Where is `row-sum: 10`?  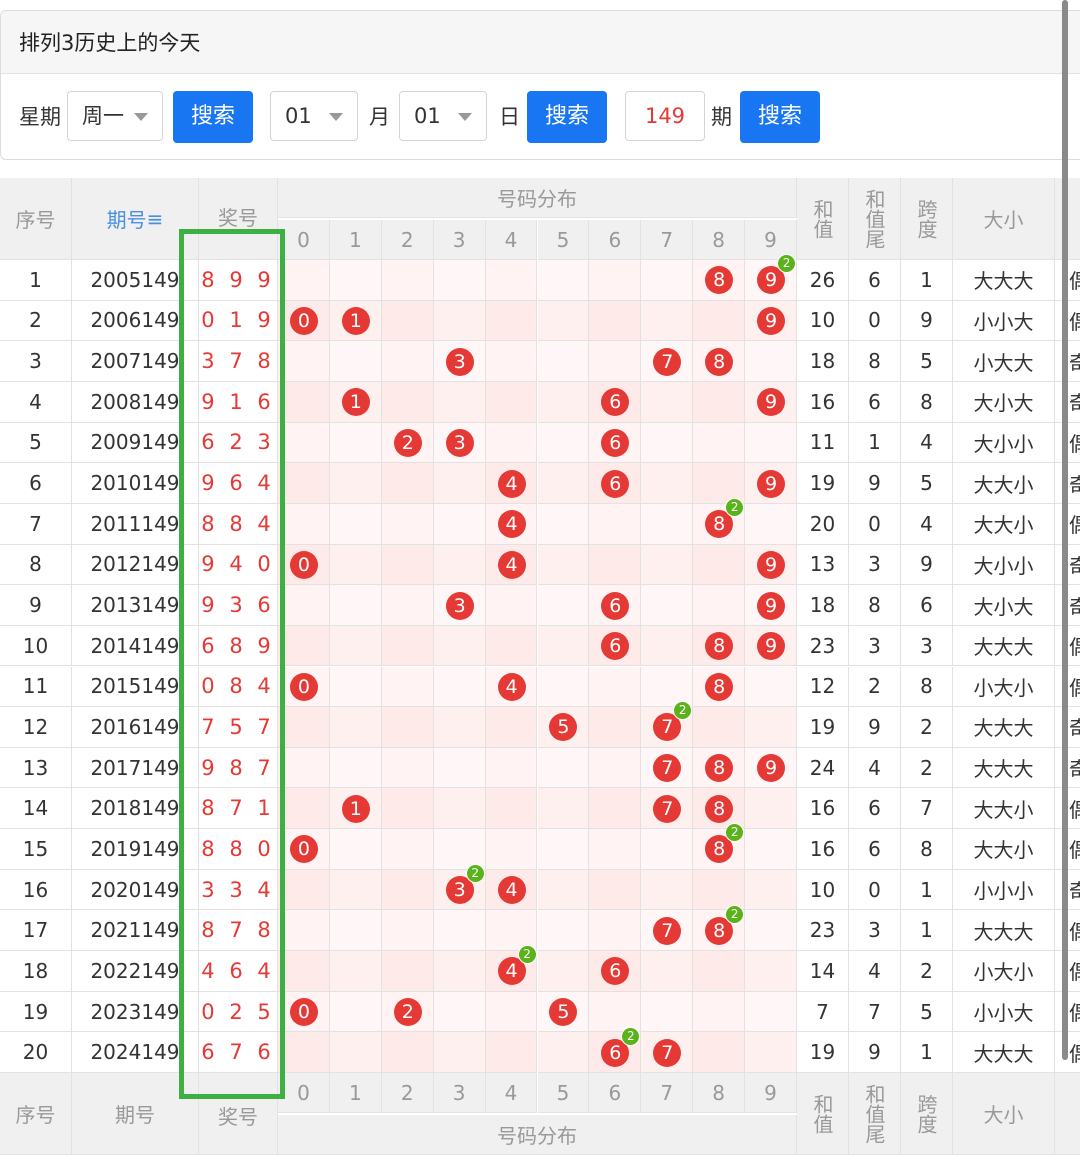
row-sum: 10 is located at coordinates (823, 890).